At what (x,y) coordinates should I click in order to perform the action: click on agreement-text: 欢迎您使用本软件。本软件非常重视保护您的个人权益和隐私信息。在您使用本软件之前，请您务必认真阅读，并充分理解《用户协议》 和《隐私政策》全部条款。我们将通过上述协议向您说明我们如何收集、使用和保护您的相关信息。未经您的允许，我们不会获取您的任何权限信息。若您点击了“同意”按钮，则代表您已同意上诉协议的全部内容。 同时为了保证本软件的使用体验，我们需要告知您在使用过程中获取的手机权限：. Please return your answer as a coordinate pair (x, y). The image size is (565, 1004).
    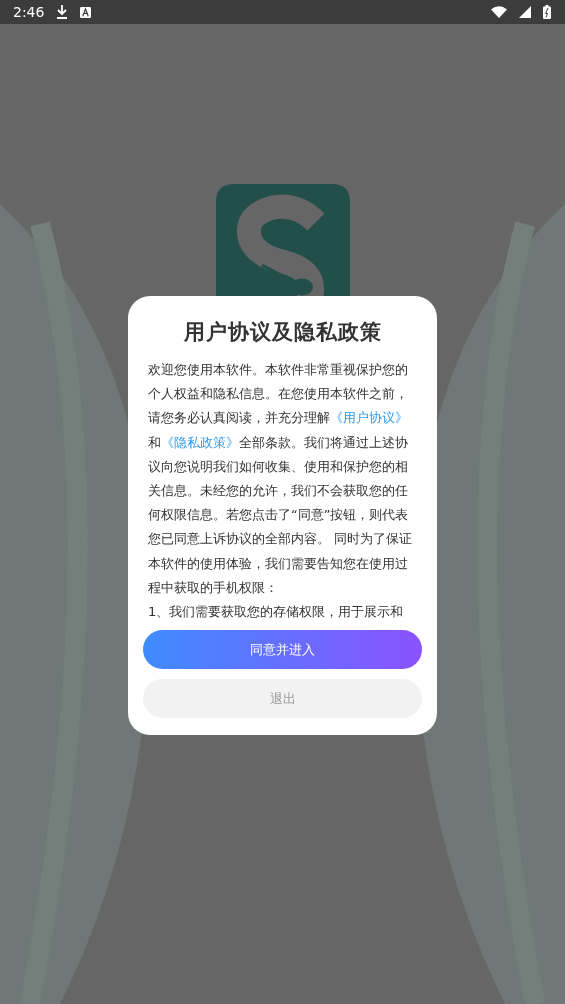
    Looking at the image, I should click on (281, 479).